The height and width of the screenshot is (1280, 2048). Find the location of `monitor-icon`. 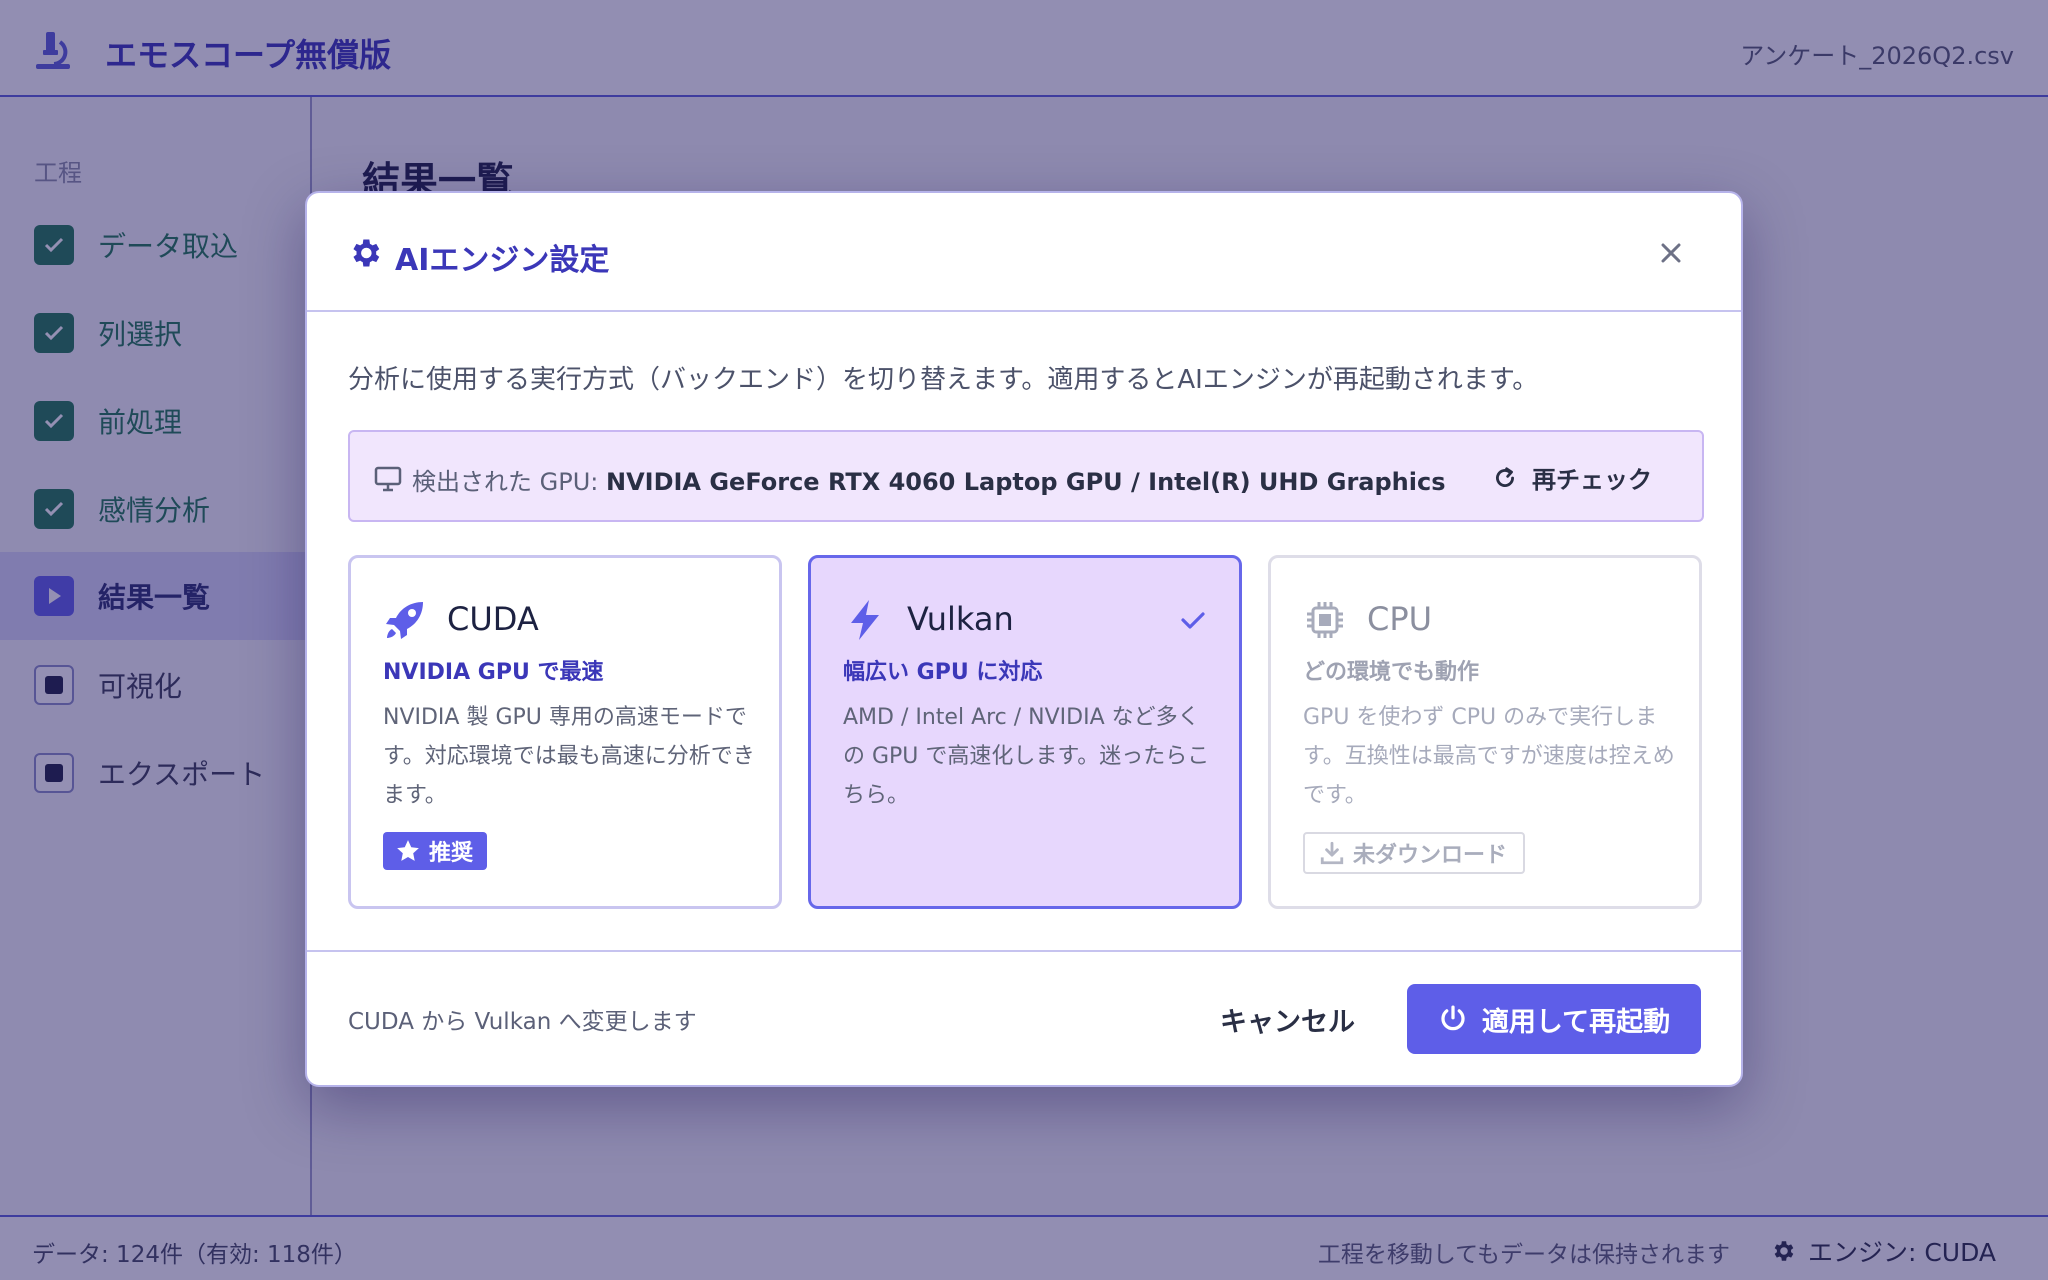

monitor-icon is located at coordinates (388, 479).